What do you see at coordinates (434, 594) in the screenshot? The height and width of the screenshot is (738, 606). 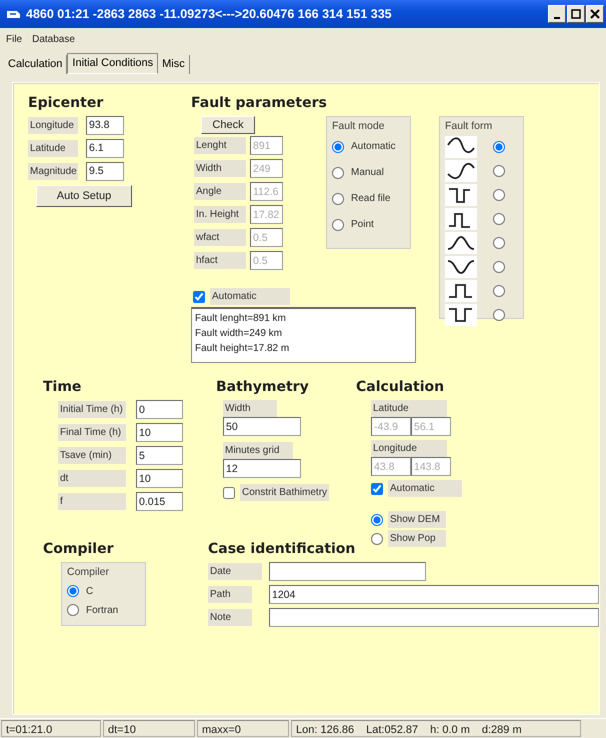 I see `text-field: 1204` at bounding box center [434, 594].